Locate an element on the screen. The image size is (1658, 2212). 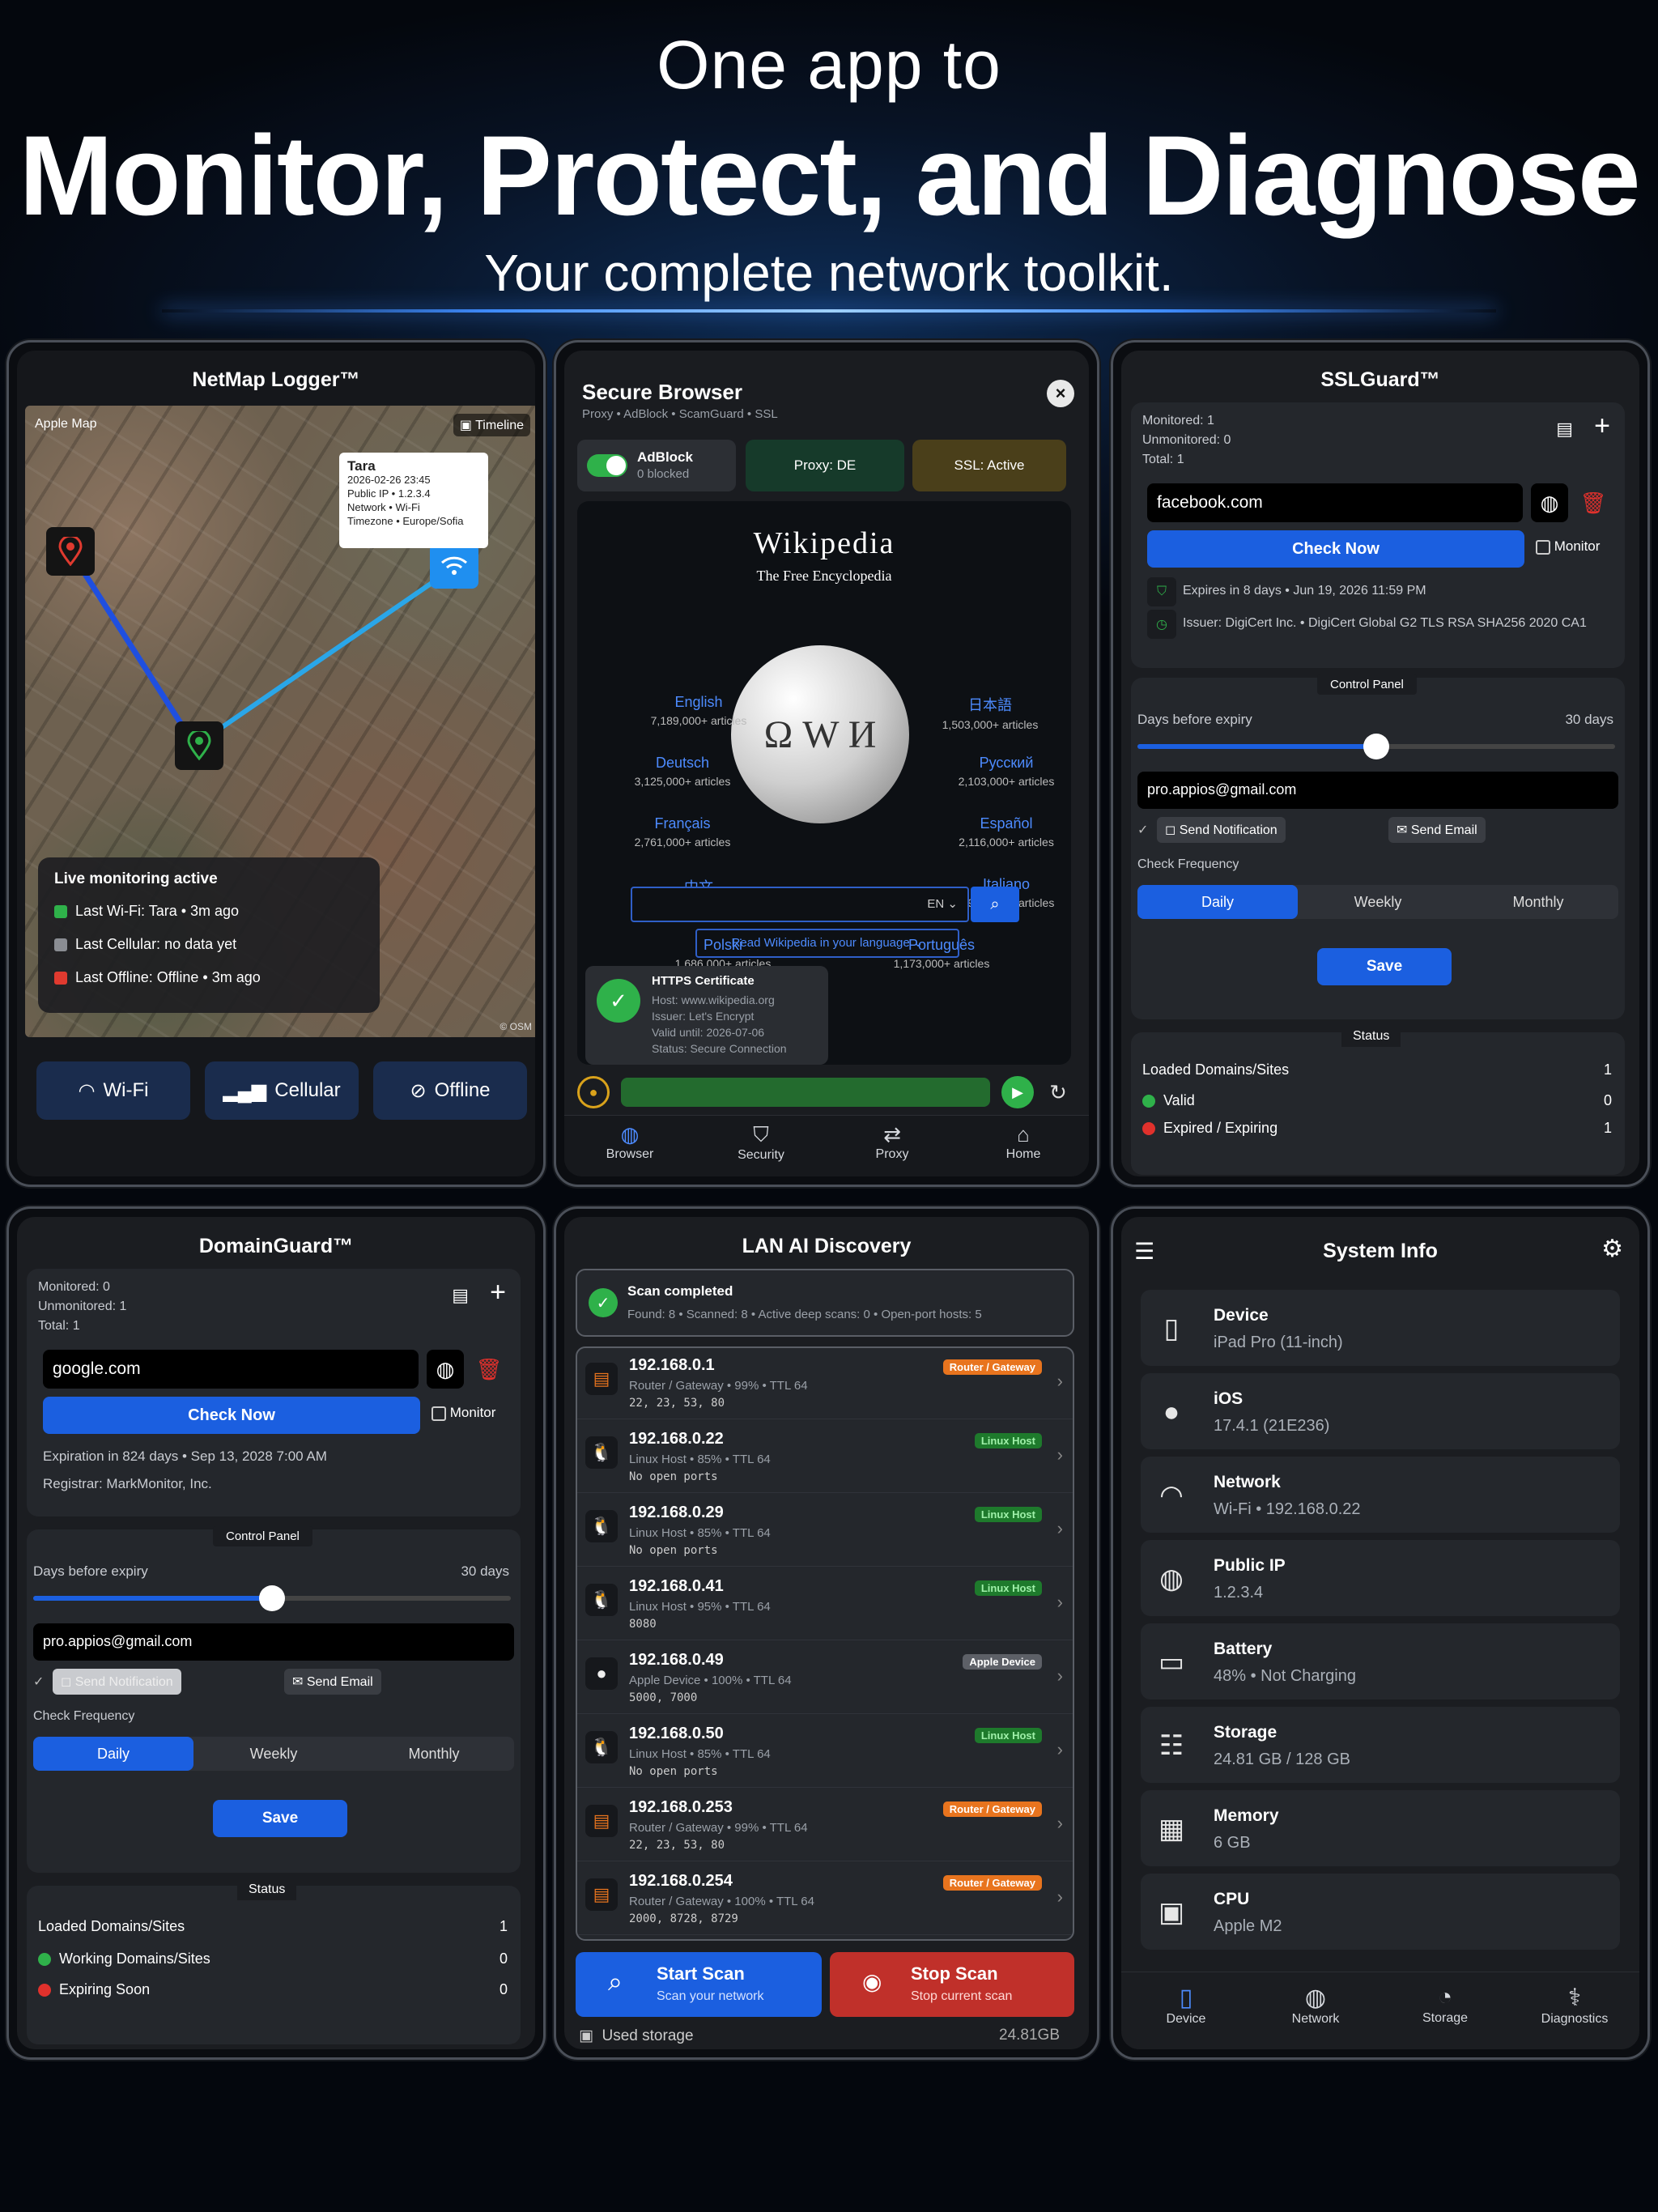
domain-days-slider is located at coordinates (272, 1598).